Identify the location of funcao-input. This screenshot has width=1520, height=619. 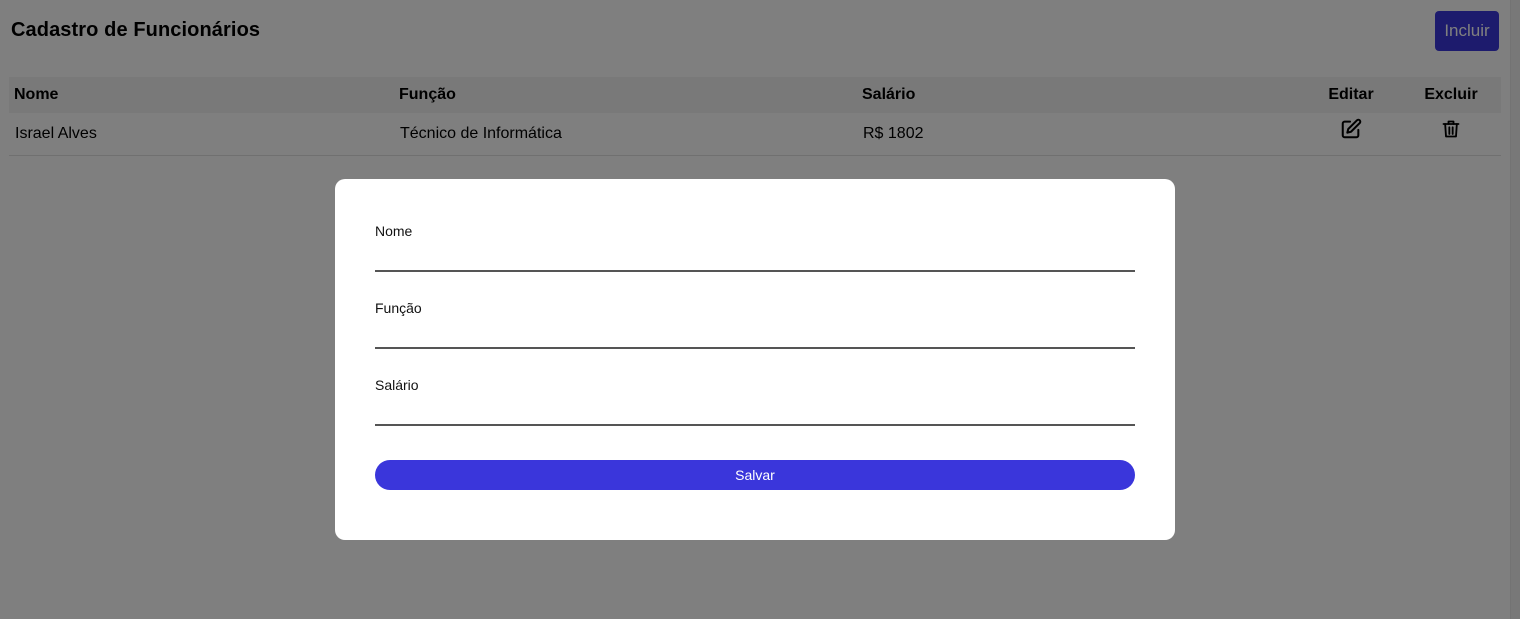
(755, 336).